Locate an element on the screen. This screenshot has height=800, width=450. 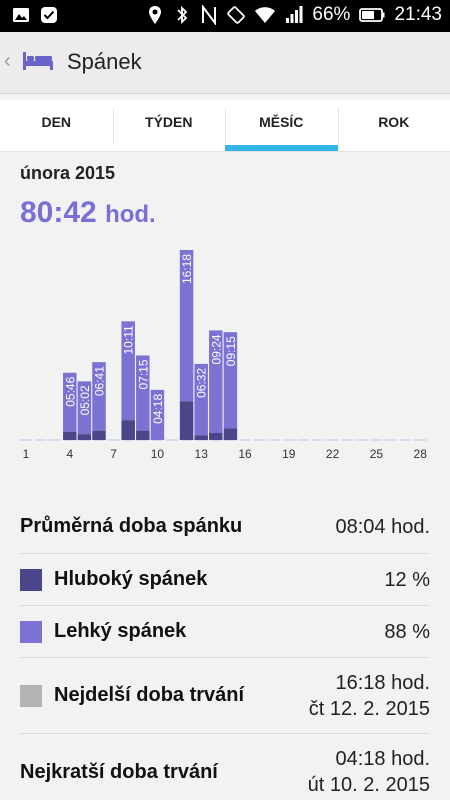
x-tick-7: 7 is located at coordinates (113, 454).